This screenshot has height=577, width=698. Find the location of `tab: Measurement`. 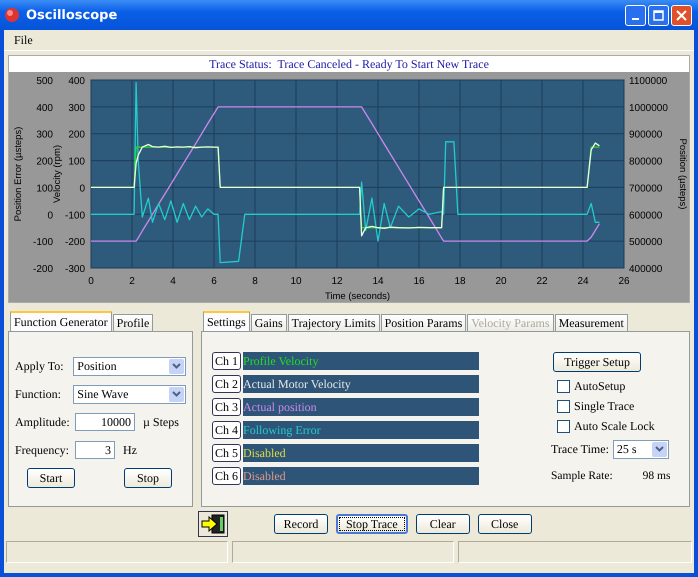

tab: Measurement is located at coordinates (591, 322).